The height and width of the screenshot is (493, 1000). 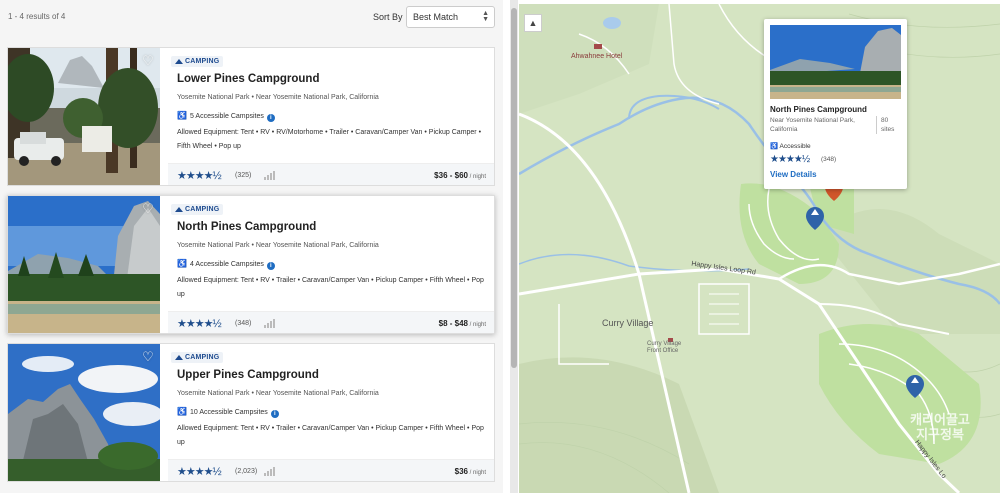 I want to click on map-label-curry-office: Curry Village Front Office, so click(x=664, y=347).